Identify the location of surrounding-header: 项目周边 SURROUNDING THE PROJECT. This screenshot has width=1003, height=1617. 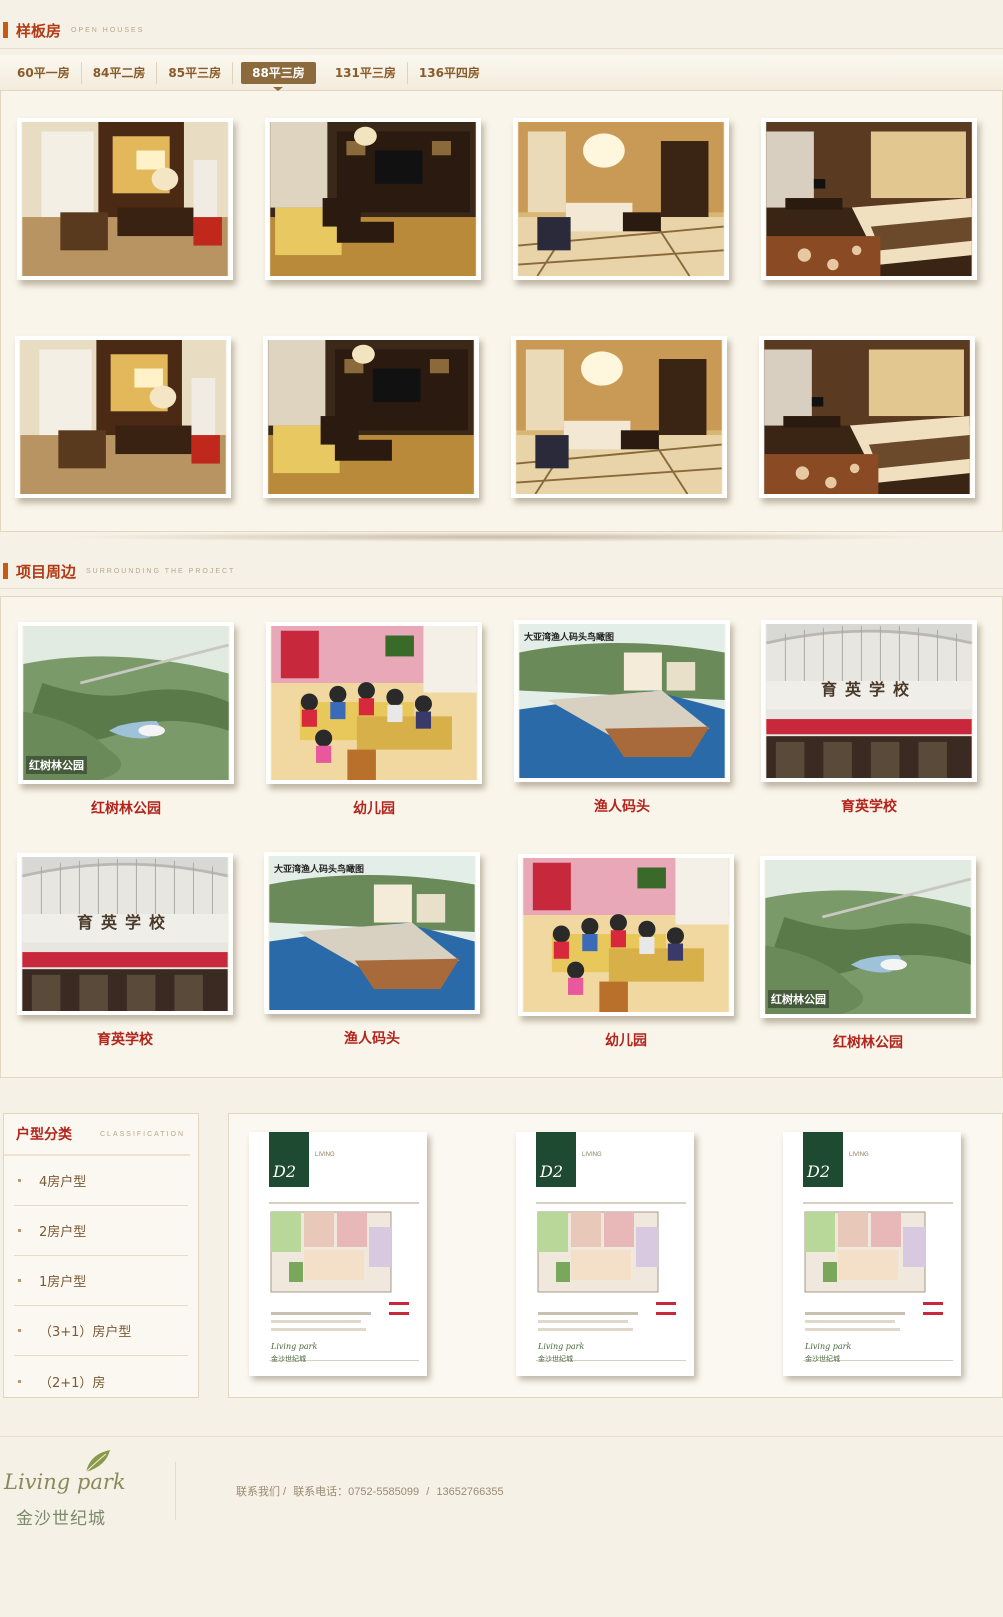
(117, 571).